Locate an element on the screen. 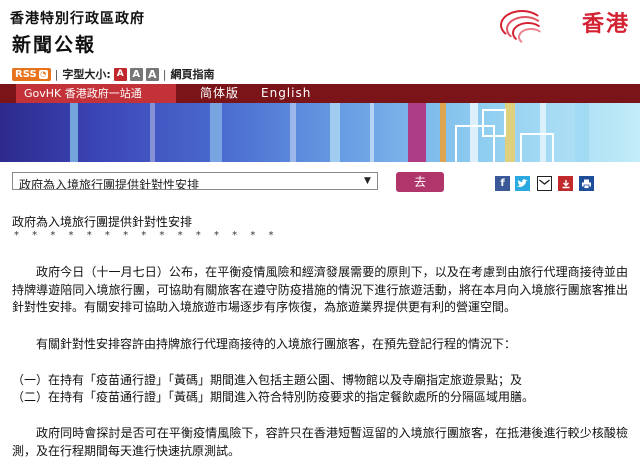  go-button: 去 is located at coordinates (420, 182).